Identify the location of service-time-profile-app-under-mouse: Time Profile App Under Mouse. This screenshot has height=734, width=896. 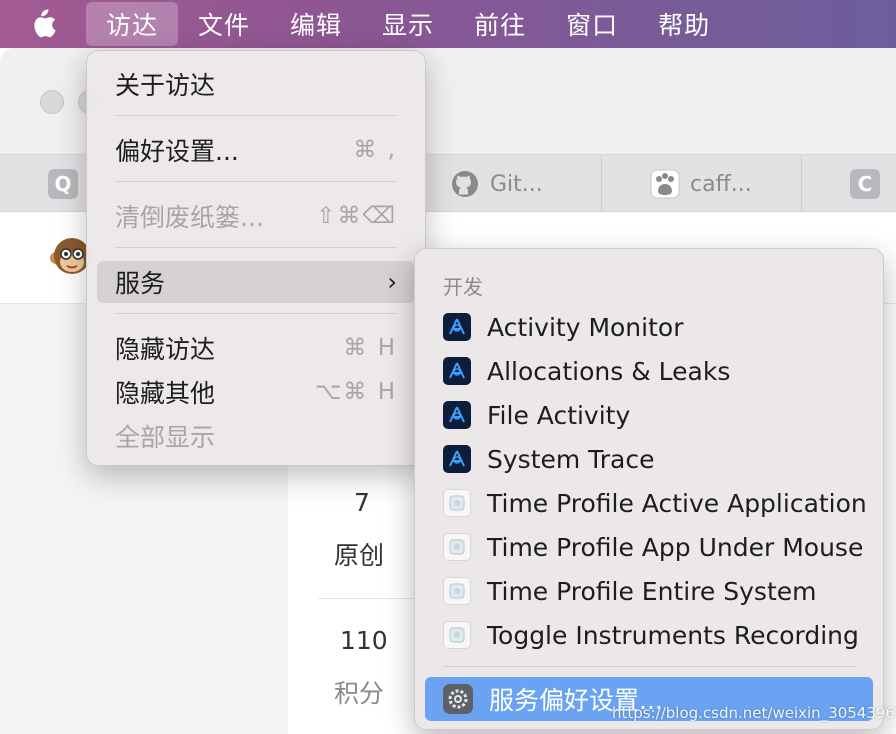
(649, 547).